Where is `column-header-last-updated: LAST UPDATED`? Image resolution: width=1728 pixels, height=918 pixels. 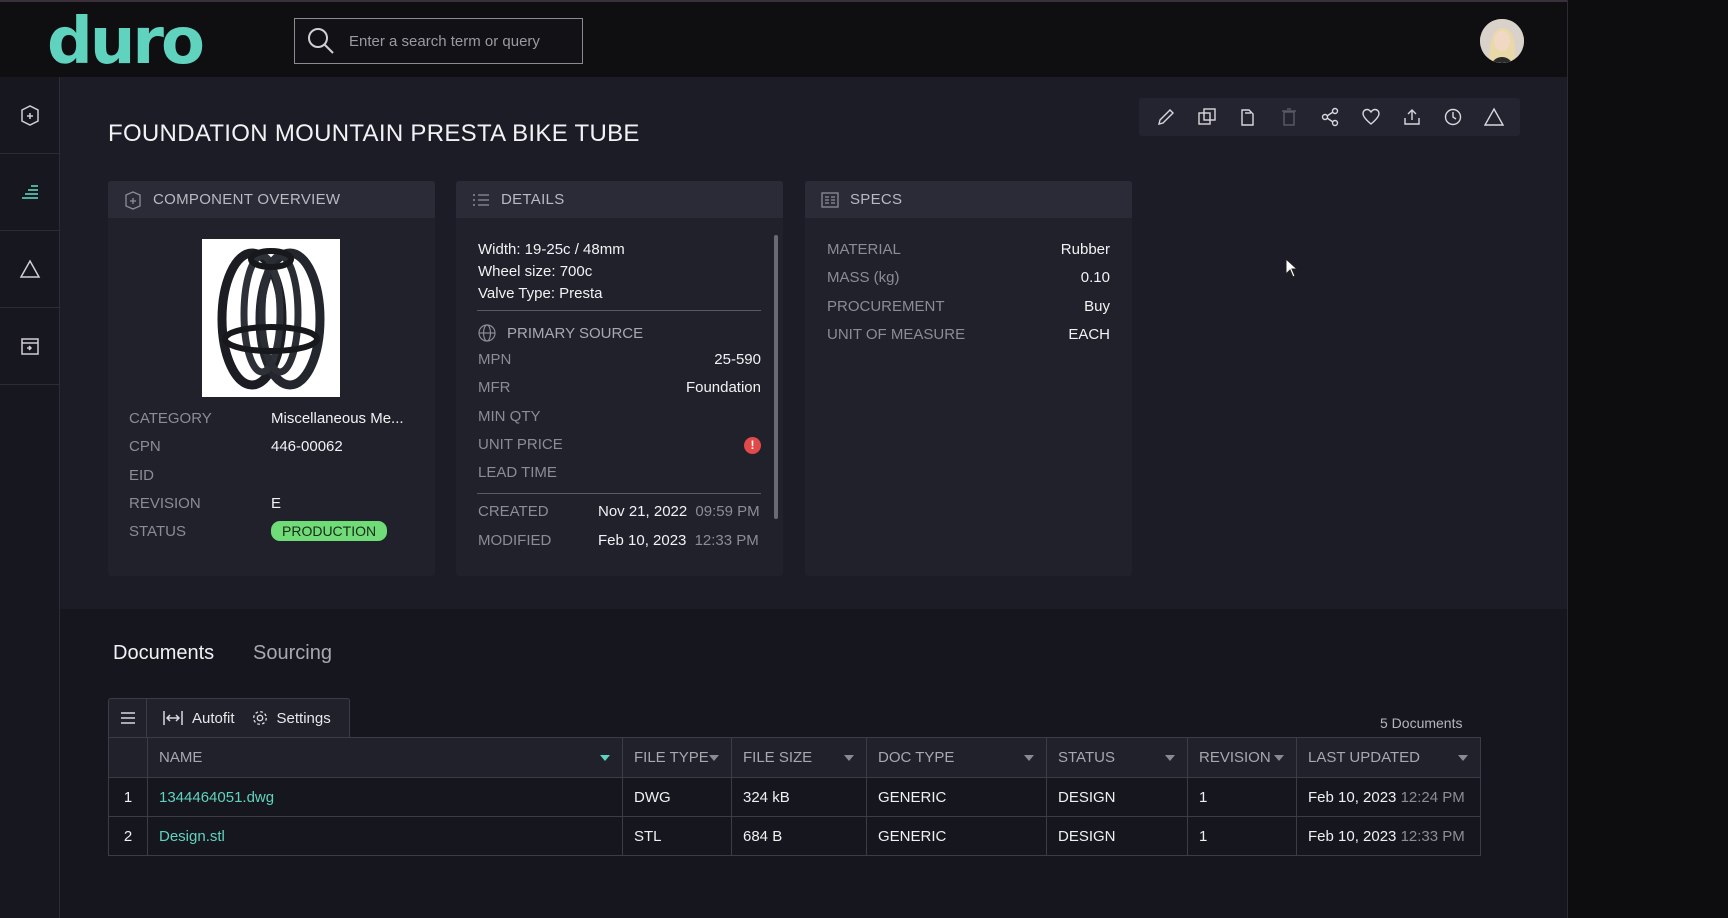
column-header-last-updated: LAST UPDATED is located at coordinates (1388, 757).